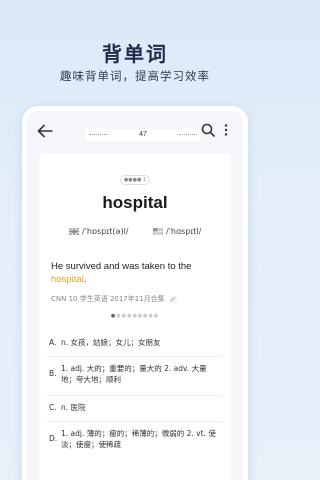 Image resolution: width=320 pixels, height=480 pixels. What do you see at coordinates (45, 131) in the screenshot?
I see `back-arrow-icon` at bounding box center [45, 131].